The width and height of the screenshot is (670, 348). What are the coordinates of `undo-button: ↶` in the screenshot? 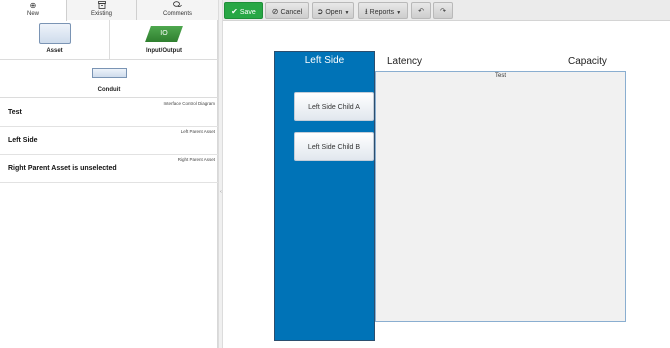 It's located at (421, 10).